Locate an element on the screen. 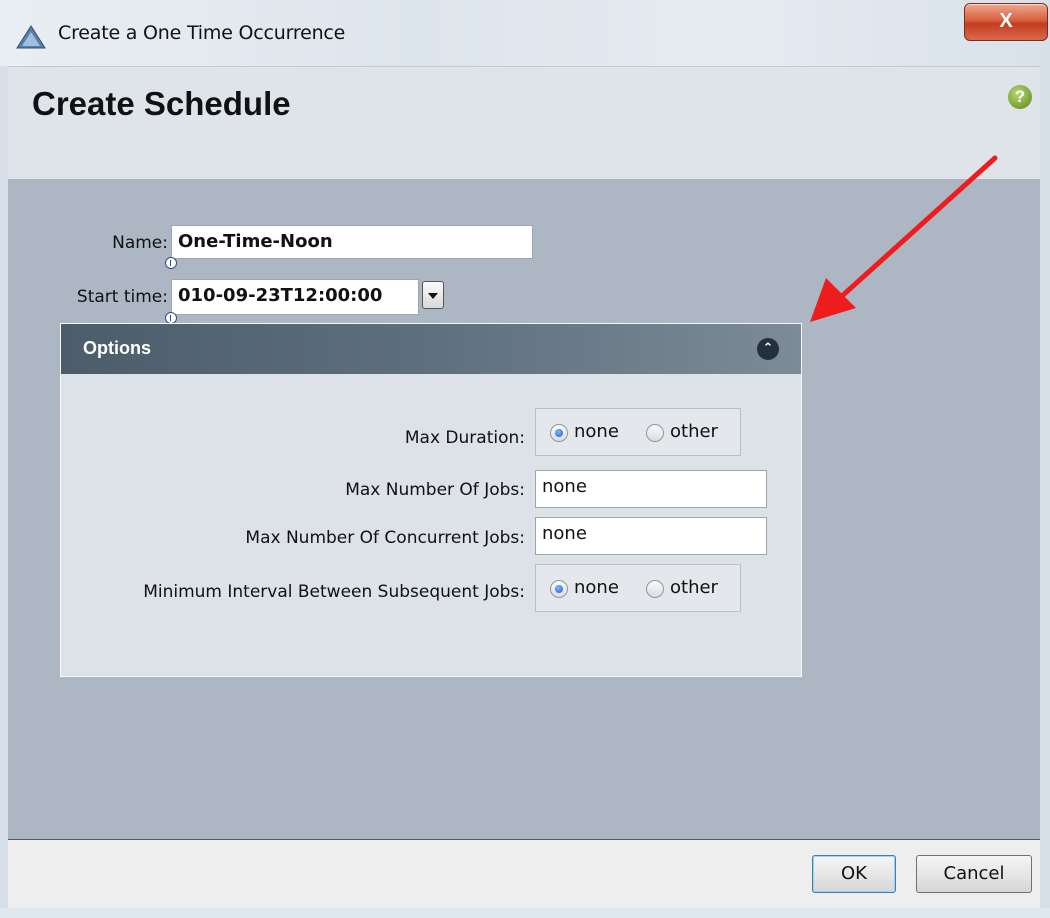  collapse-chevron-up-icon: ⌃ is located at coordinates (768, 349).